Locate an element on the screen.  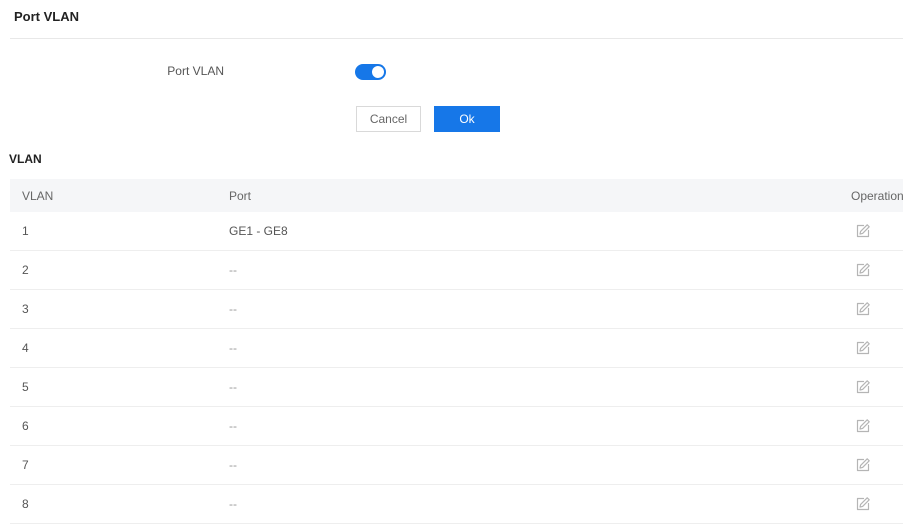
table-row: 3 -- is located at coordinates (456, 309).